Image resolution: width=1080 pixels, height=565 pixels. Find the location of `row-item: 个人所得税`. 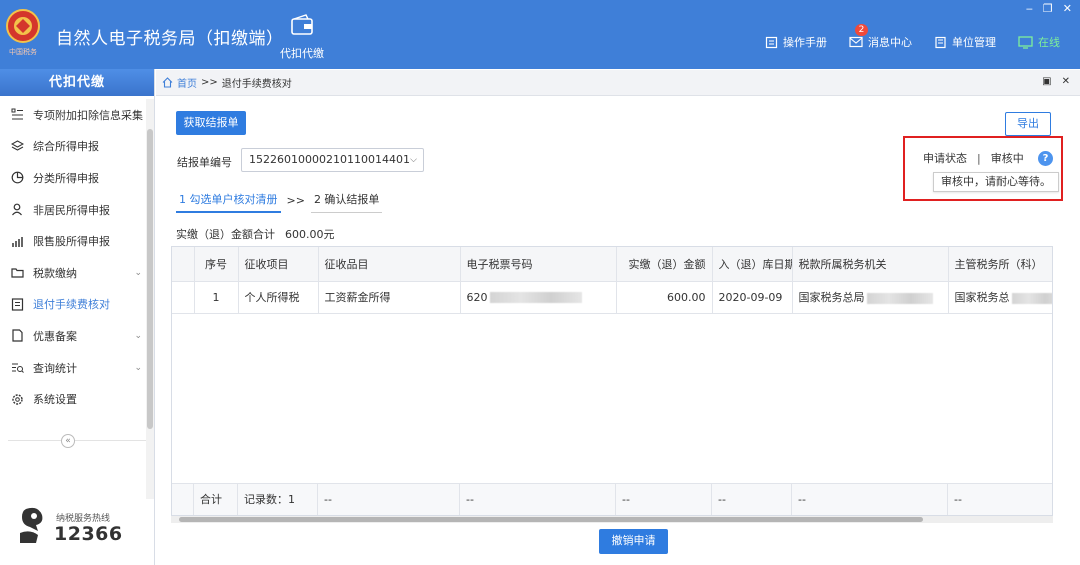

row-item: 个人所得税 is located at coordinates (278, 297).